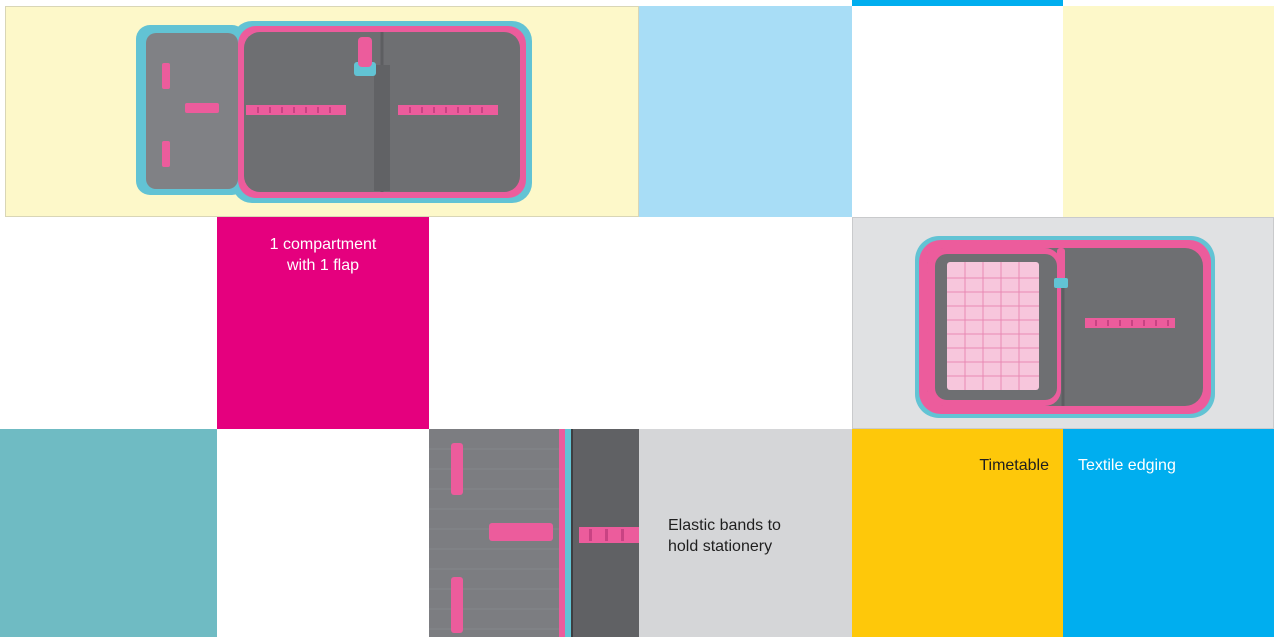 This screenshot has height=637, width=1274. What do you see at coordinates (323, 255) in the screenshot?
I see `one-compartment-caption: 1 compartment with 1 flap` at bounding box center [323, 255].